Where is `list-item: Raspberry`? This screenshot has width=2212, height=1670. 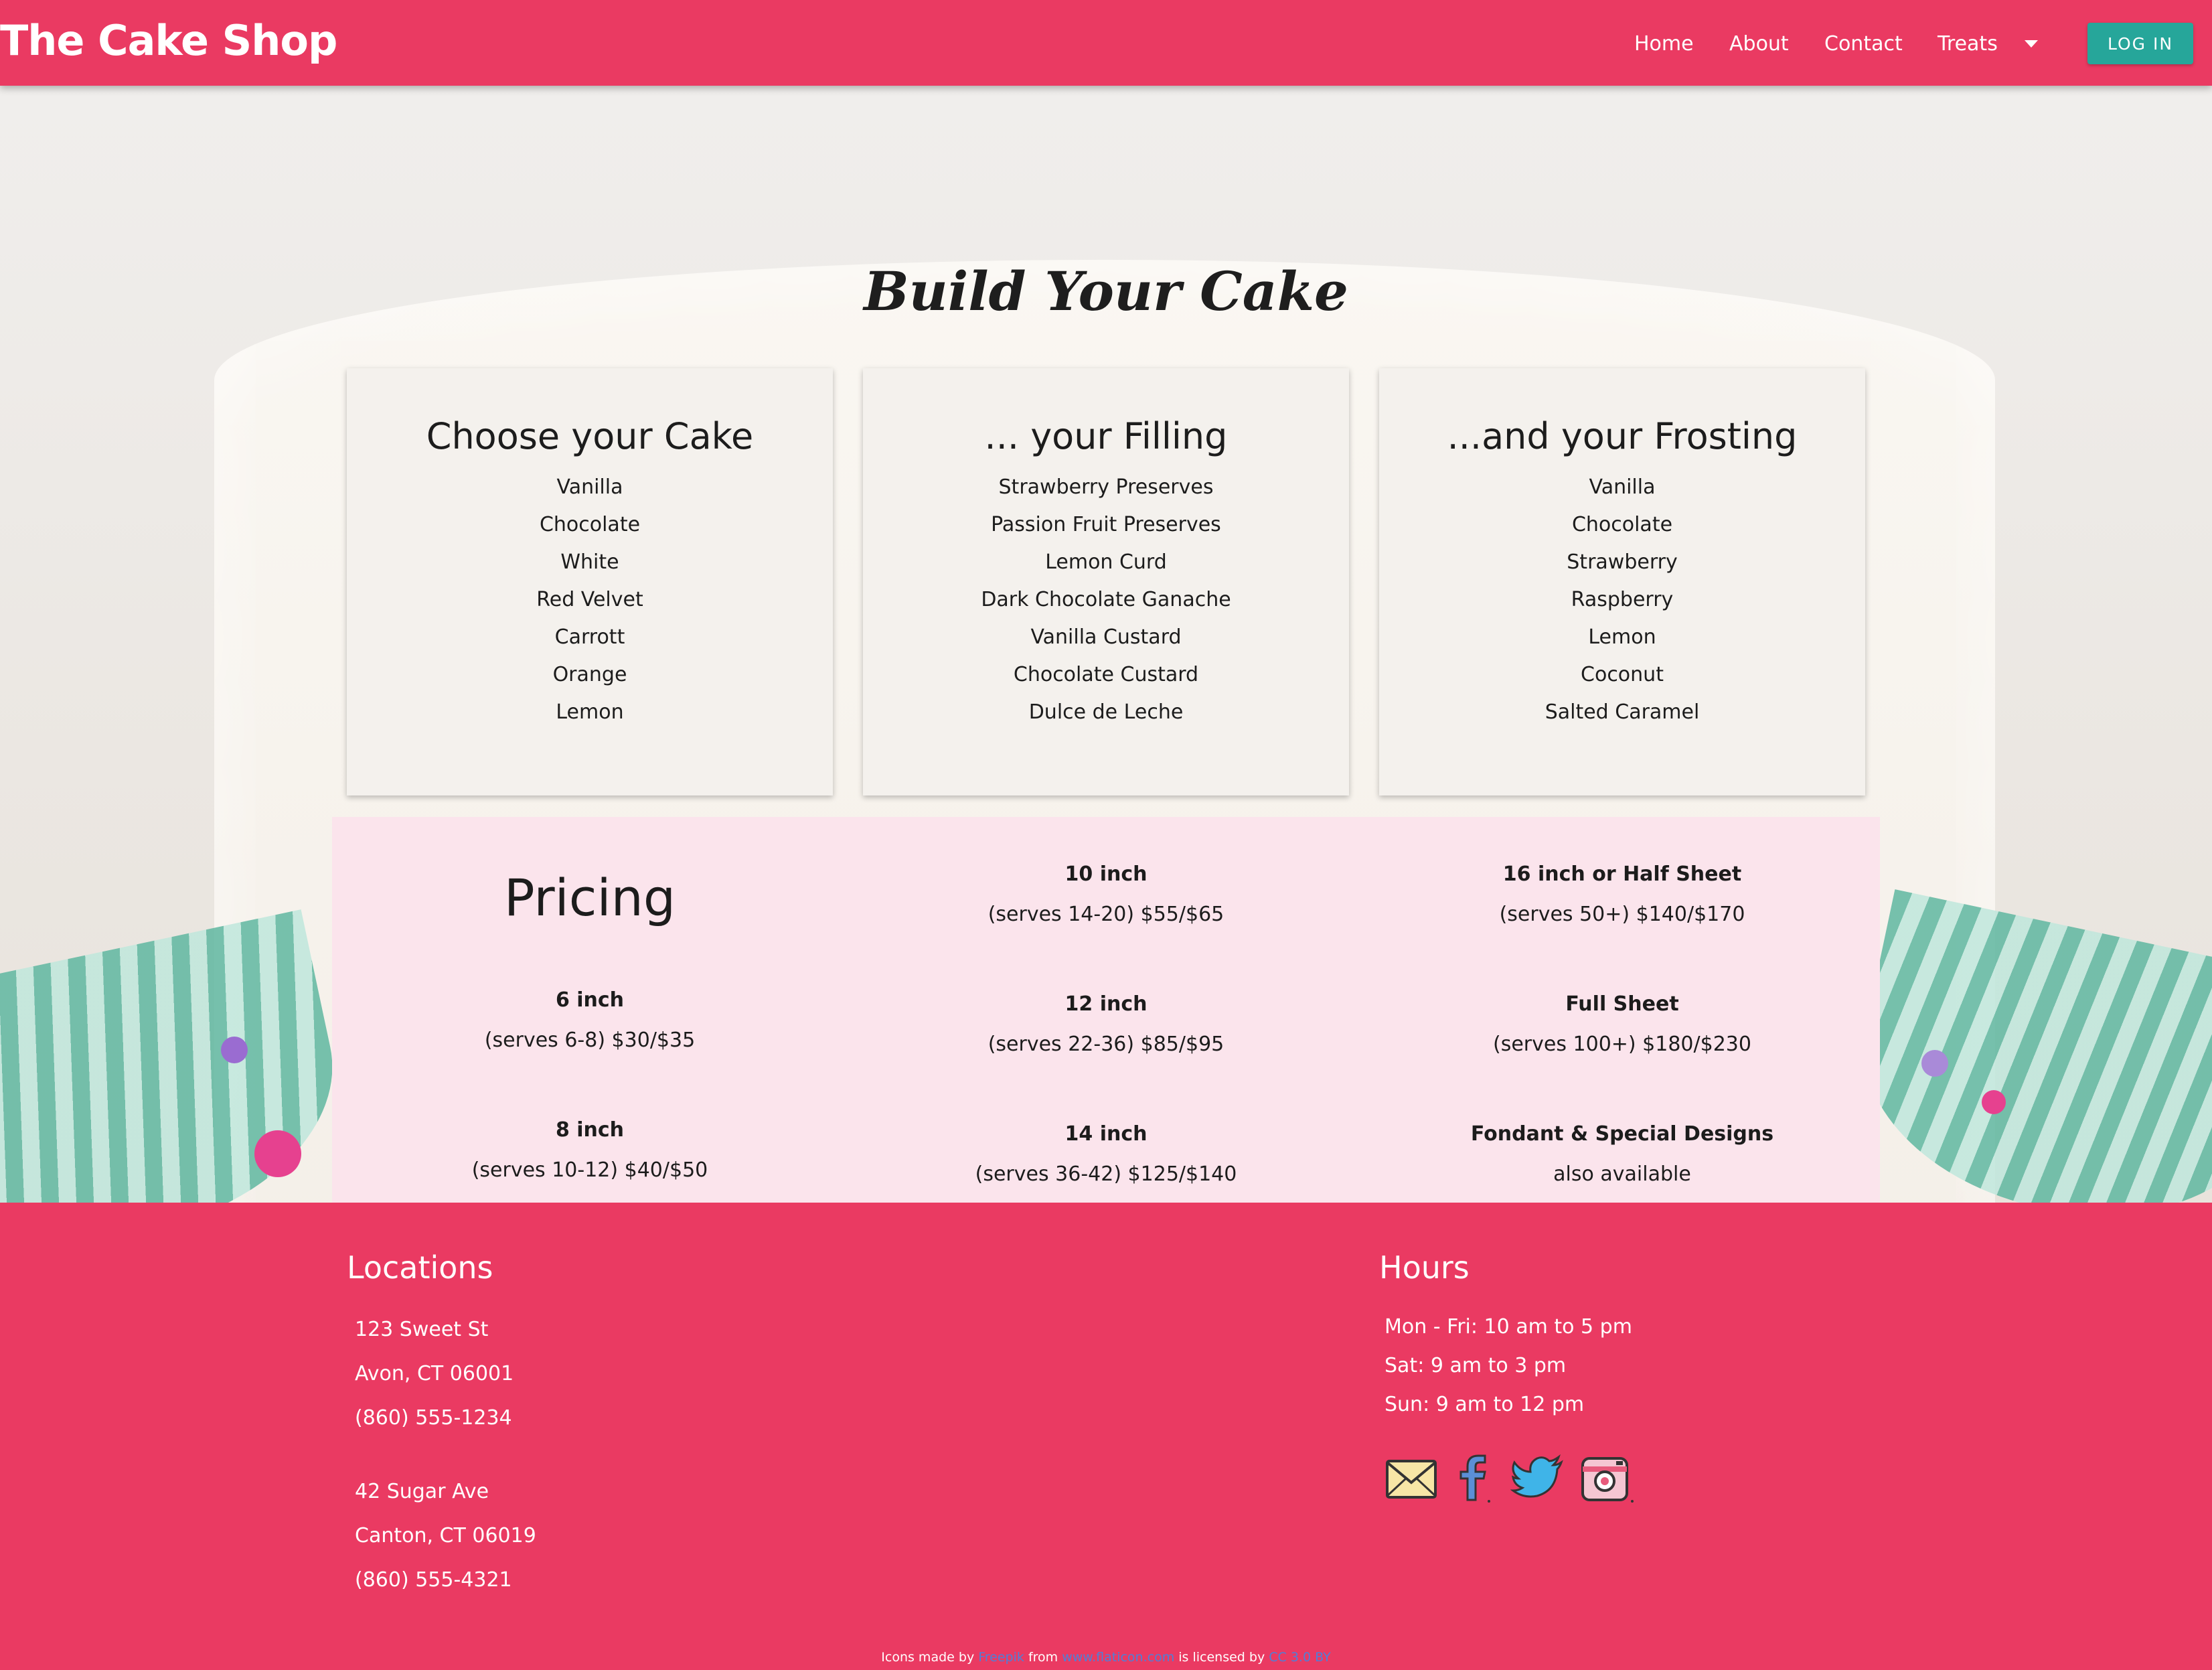 list-item: Raspberry is located at coordinates (1622, 599).